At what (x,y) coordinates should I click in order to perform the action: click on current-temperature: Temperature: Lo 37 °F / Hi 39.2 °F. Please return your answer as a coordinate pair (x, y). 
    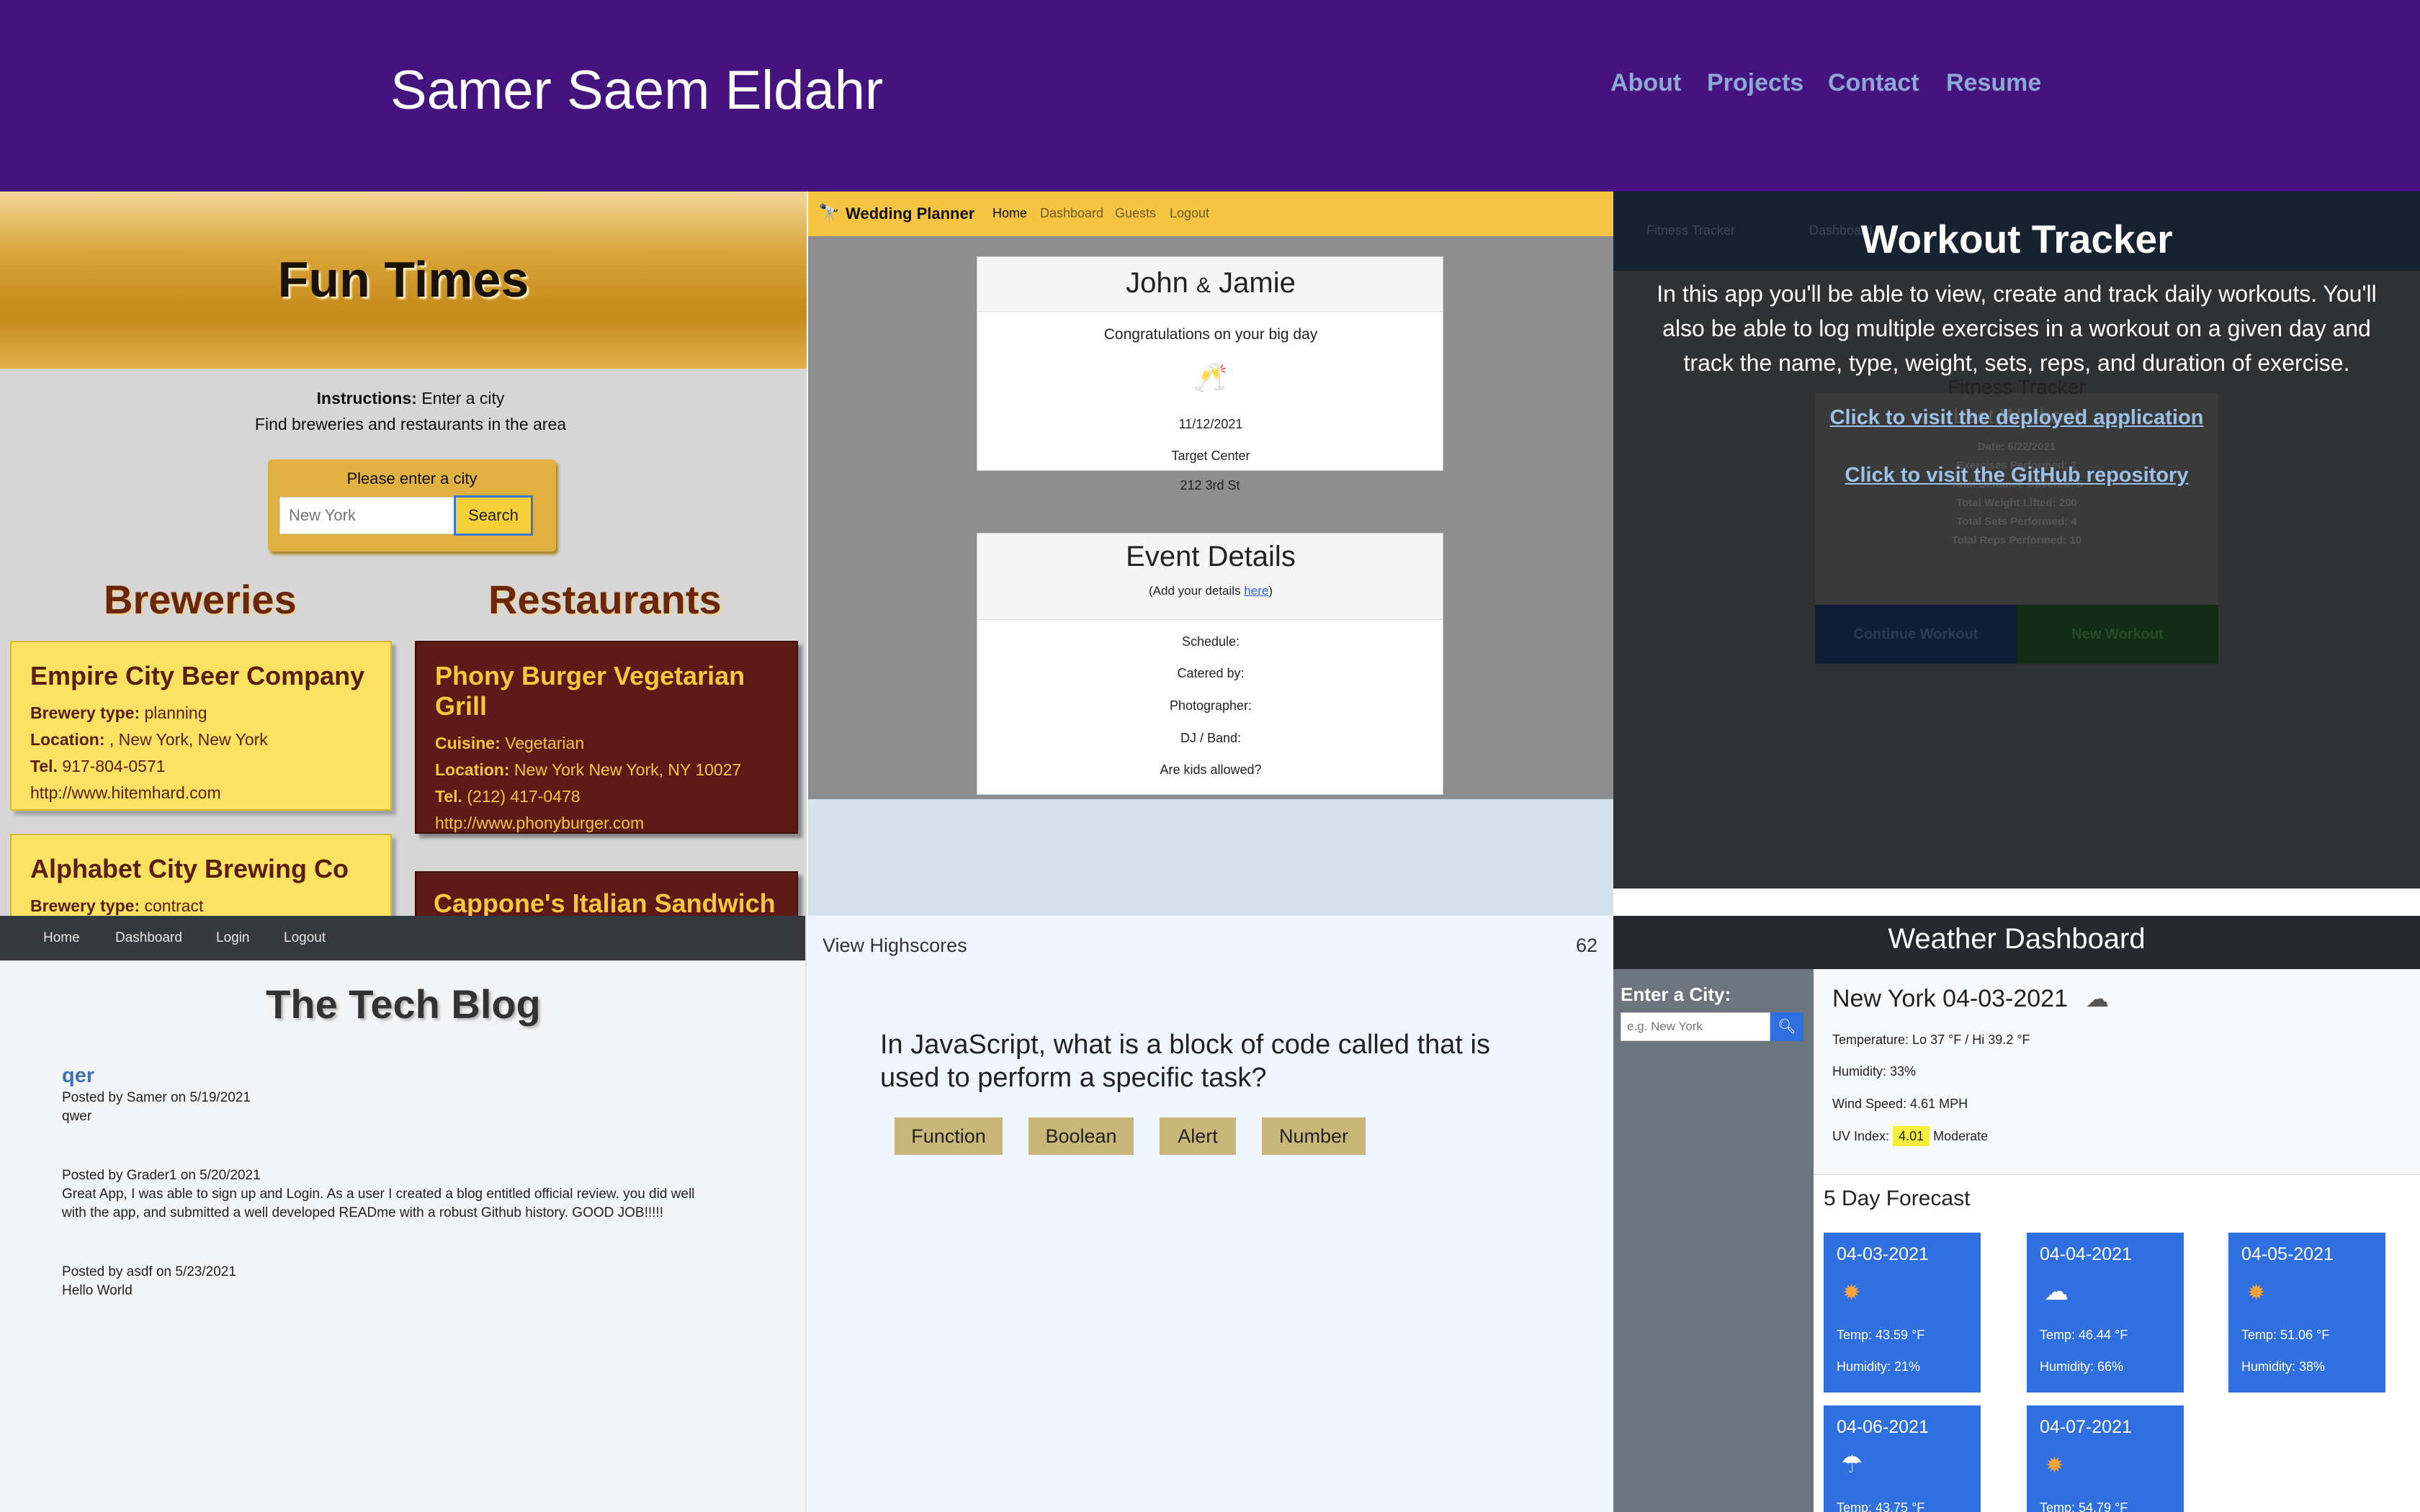
    Looking at the image, I should click on (1931, 1039).